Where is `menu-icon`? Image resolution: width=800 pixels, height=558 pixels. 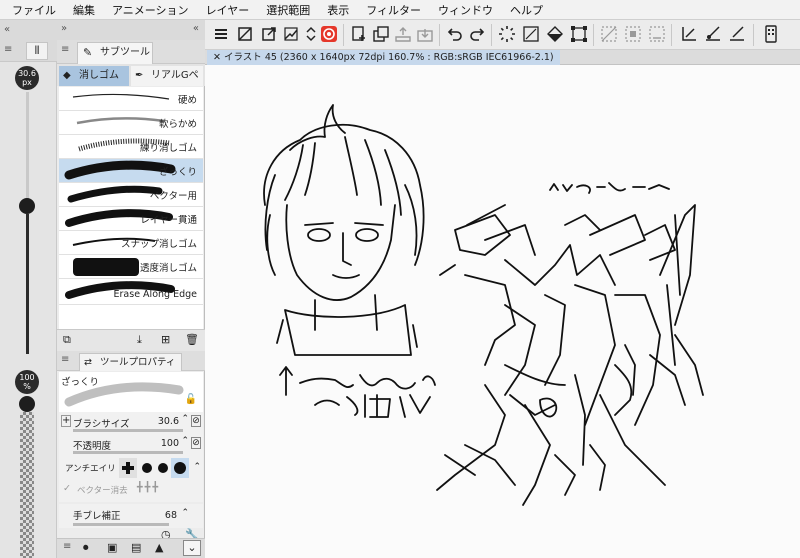
menu-icon is located at coordinates (221, 34).